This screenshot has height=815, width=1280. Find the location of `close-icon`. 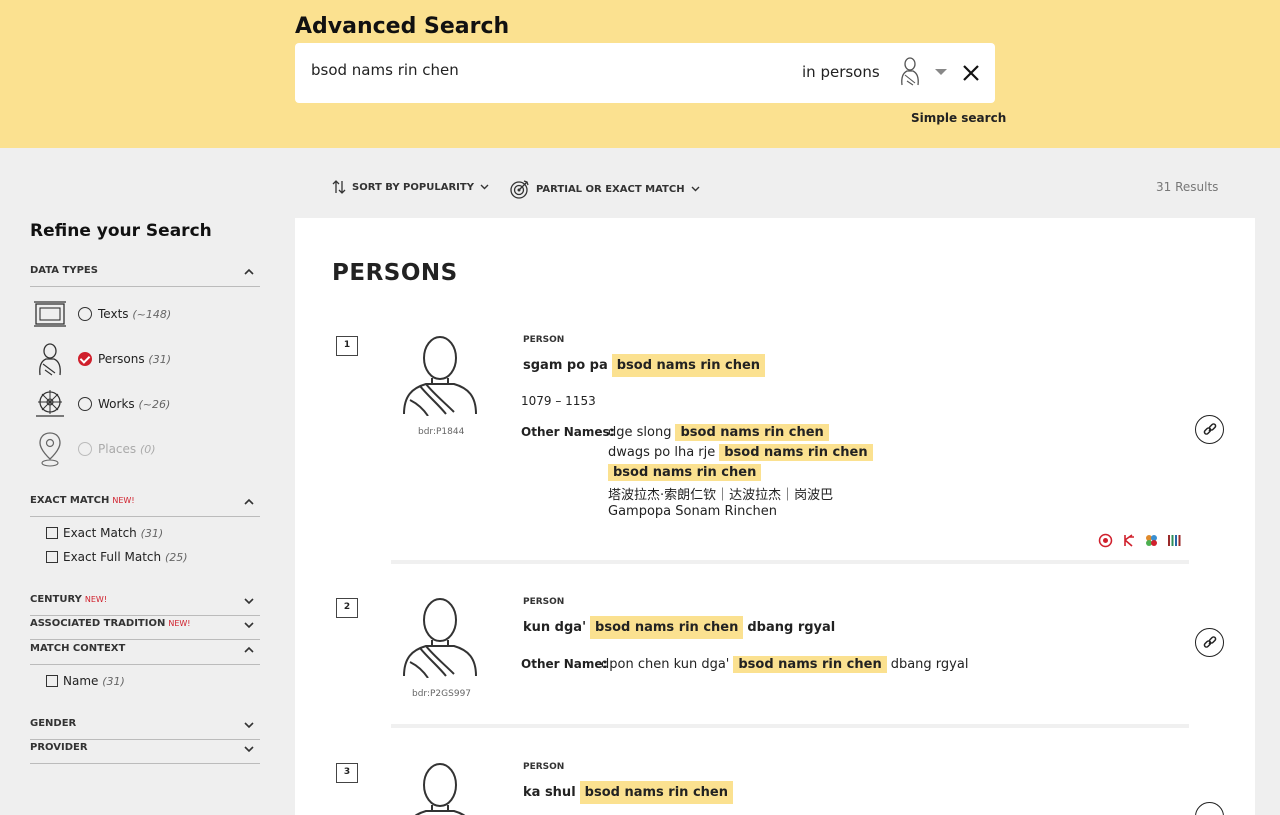

close-icon is located at coordinates (971, 73).